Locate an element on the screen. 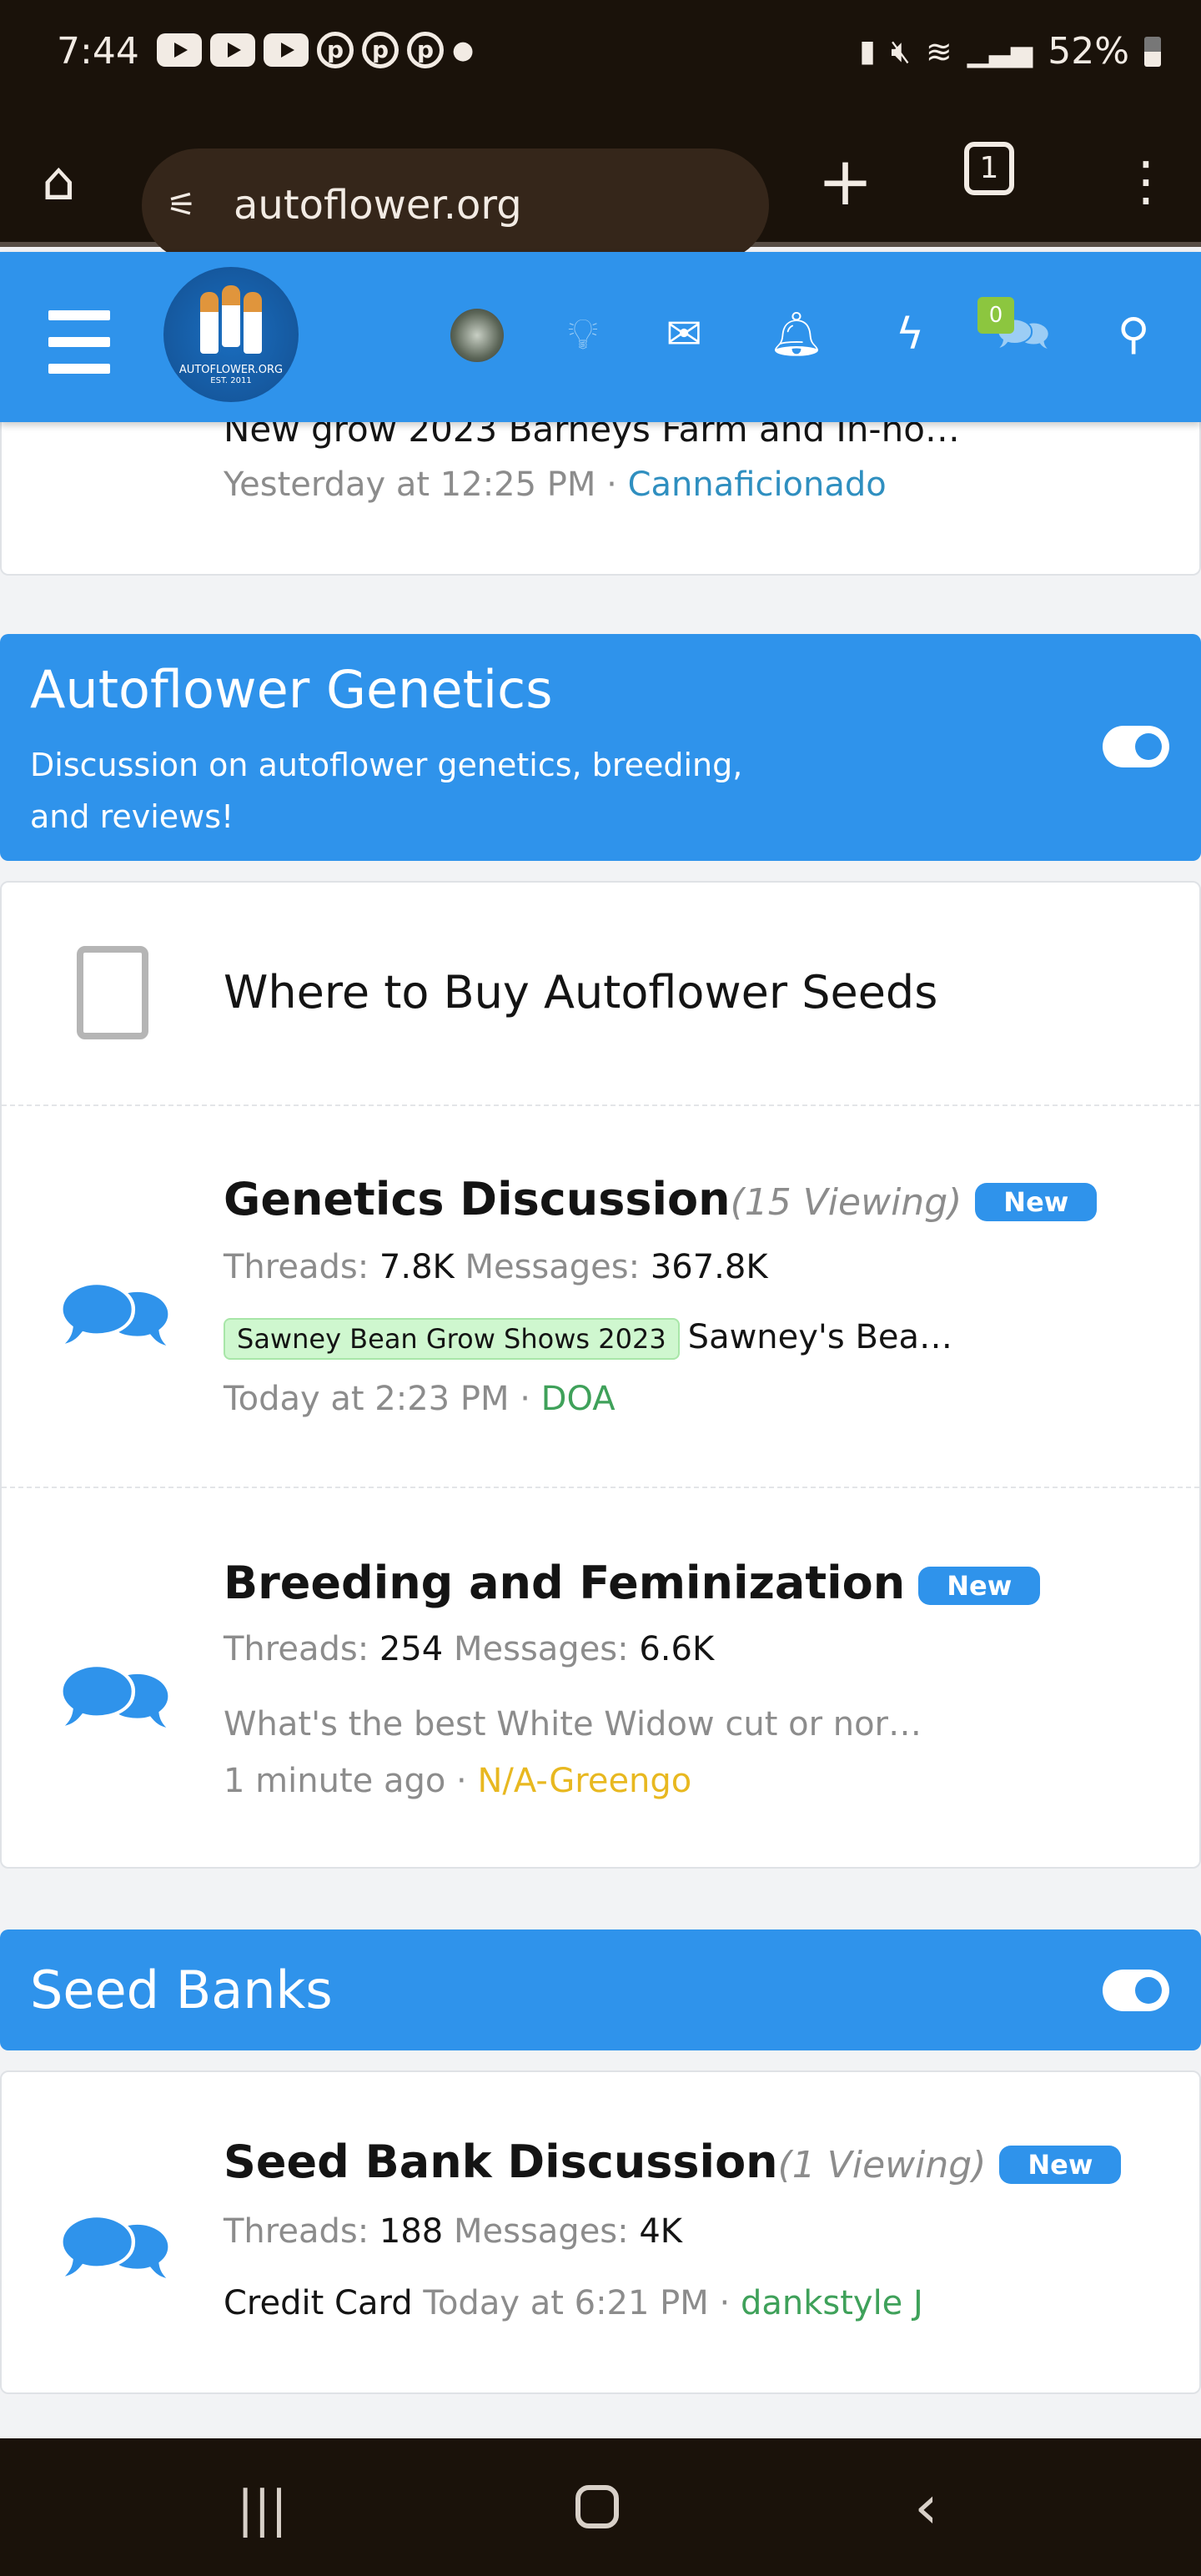 This screenshot has height=2576, width=1201. threads-count: 7.8K is located at coordinates (417, 1267).